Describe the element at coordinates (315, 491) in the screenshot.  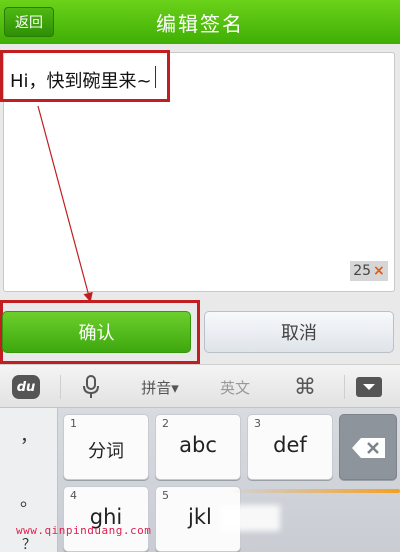
I see `watermark-swoosh` at that location.